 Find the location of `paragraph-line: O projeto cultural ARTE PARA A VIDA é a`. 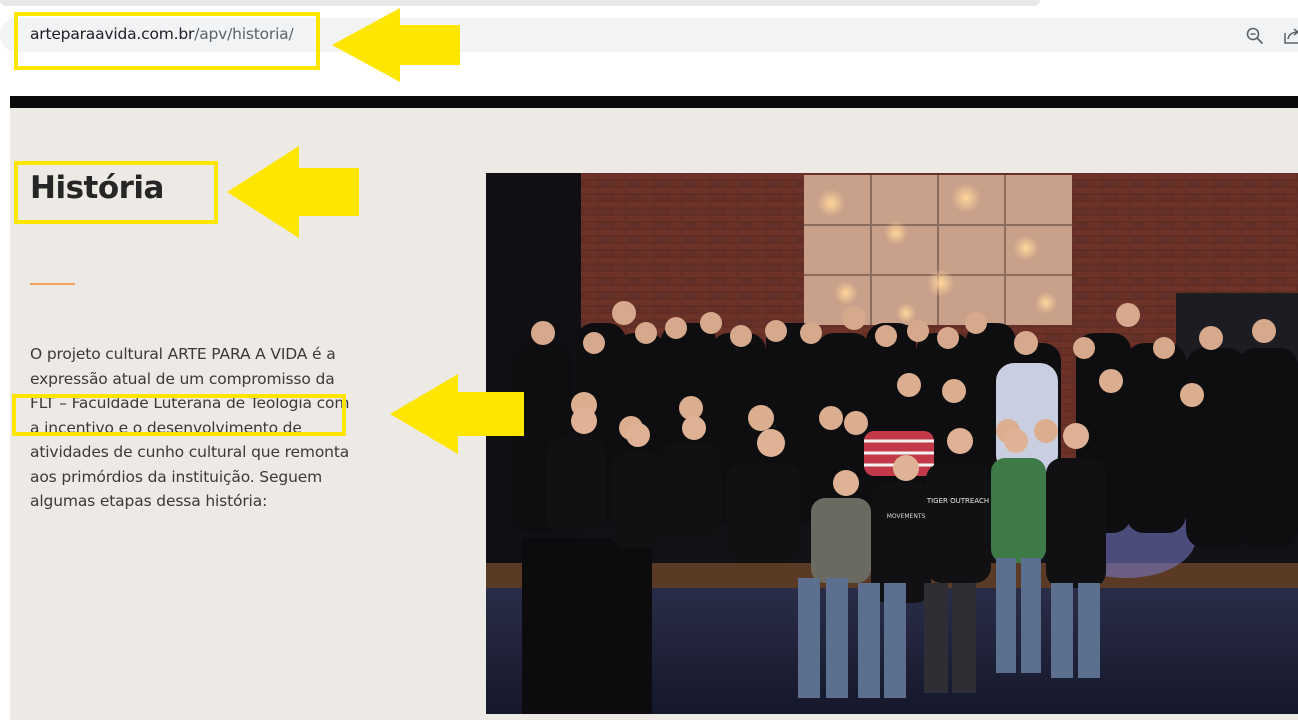

paragraph-line: O projeto cultural ARTE PARA A VIDA é a is located at coordinates (183, 354).